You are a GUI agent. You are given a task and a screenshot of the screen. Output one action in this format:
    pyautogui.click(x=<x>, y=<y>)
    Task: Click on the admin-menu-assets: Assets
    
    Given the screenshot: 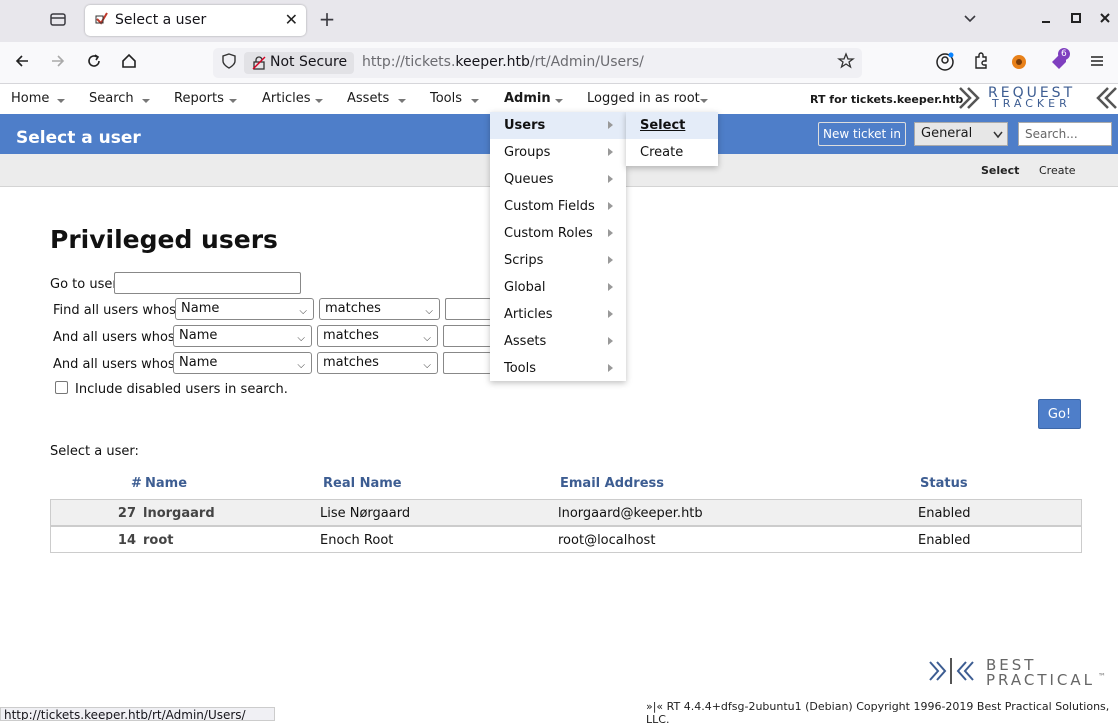 What is the action you would take?
    pyautogui.click(x=558, y=341)
    